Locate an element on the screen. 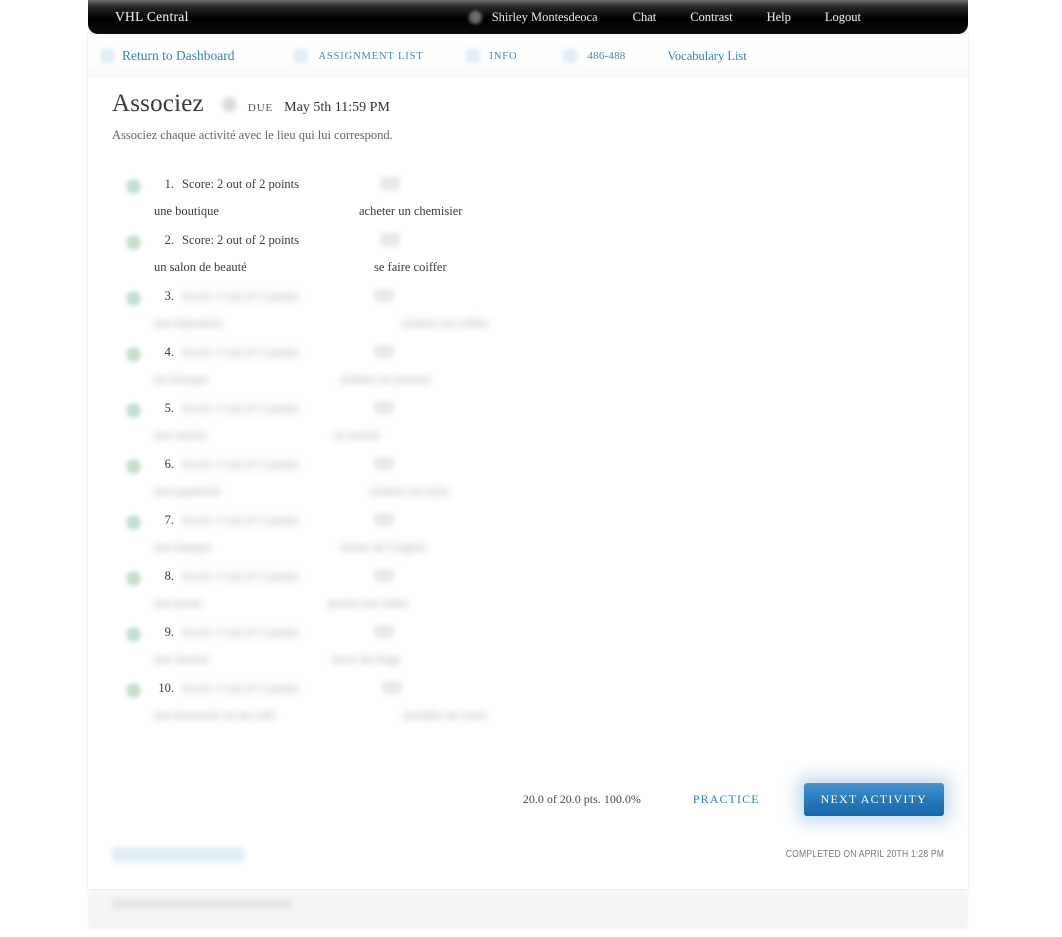 The height and width of the screenshot is (937, 1062). question-number: 7. is located at coordinates (169, 520).